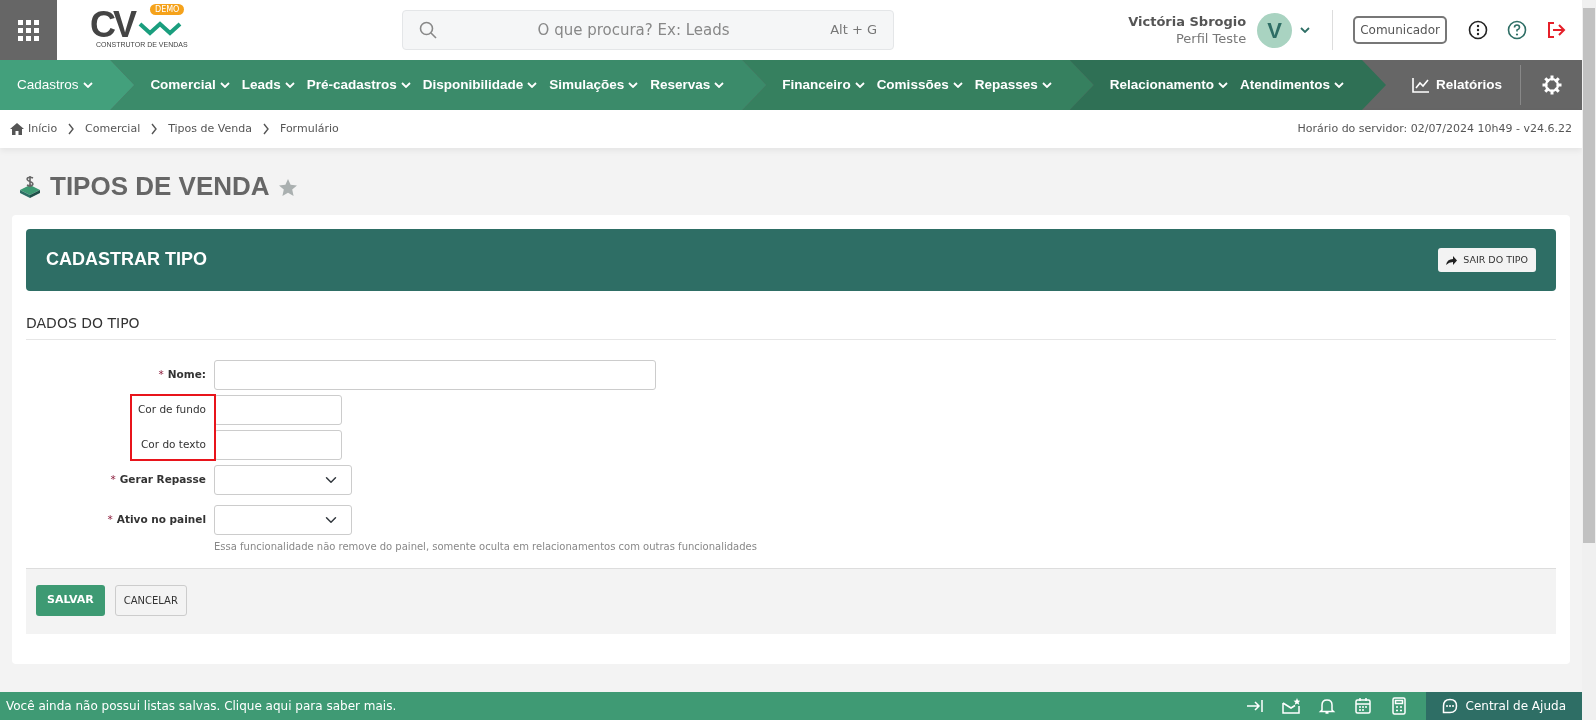 This screenshot has width=1596, height=720. Describe the element at coordinates (1013, 85) in the screenshot. I see `menu-item: Repasses` at that location.